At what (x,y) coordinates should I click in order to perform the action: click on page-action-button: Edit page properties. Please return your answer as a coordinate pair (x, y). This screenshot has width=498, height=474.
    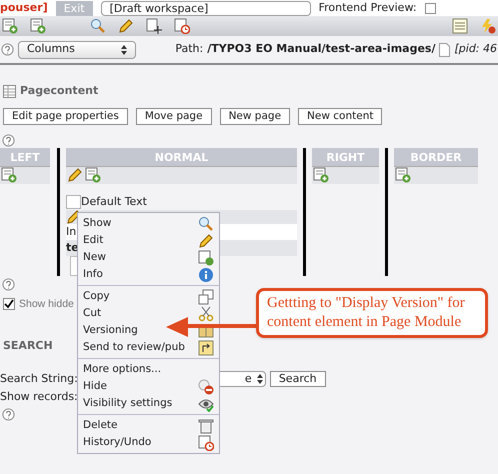
    Looking at the image, I should click on (65, 116).